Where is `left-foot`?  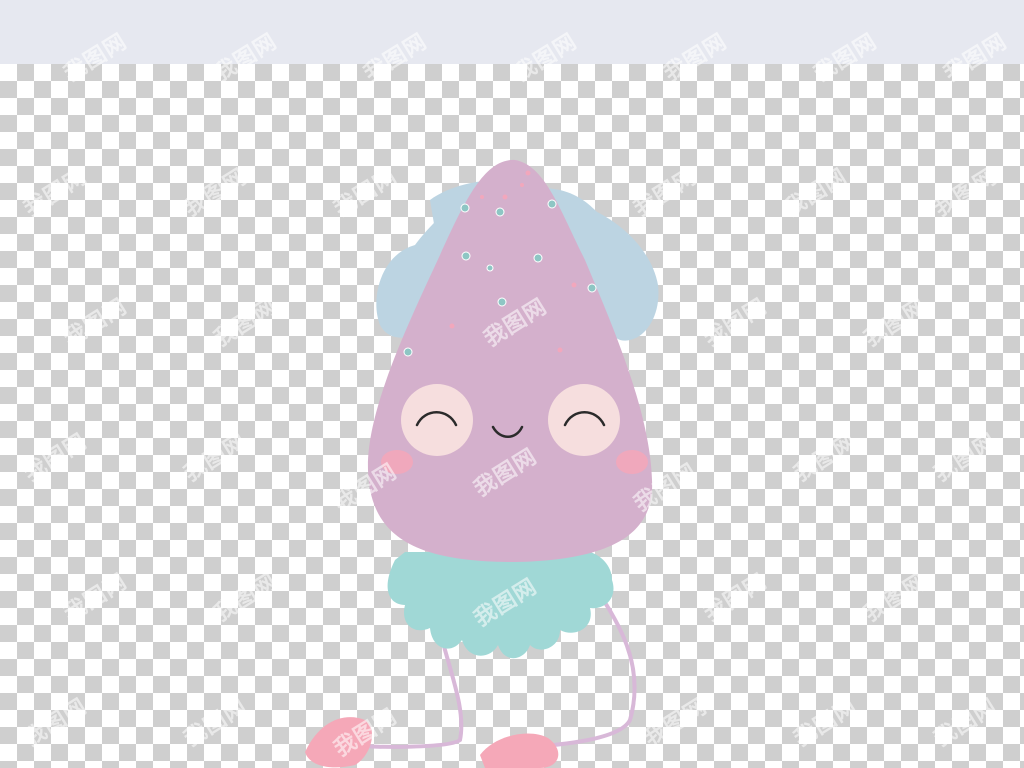
left-foot is located at coordinates (339, 742).